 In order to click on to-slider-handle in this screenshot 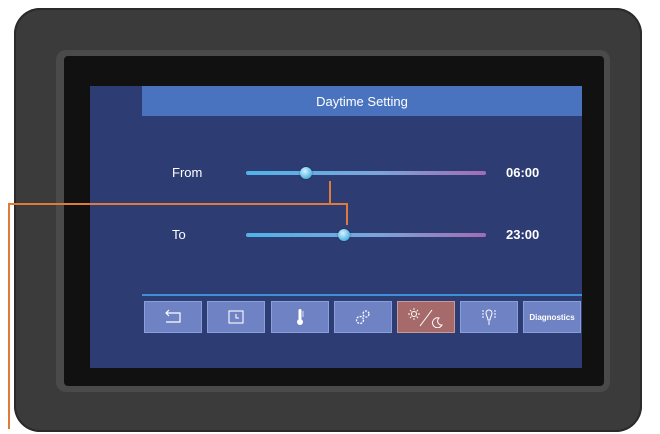, I will do `click(344, 235)`.